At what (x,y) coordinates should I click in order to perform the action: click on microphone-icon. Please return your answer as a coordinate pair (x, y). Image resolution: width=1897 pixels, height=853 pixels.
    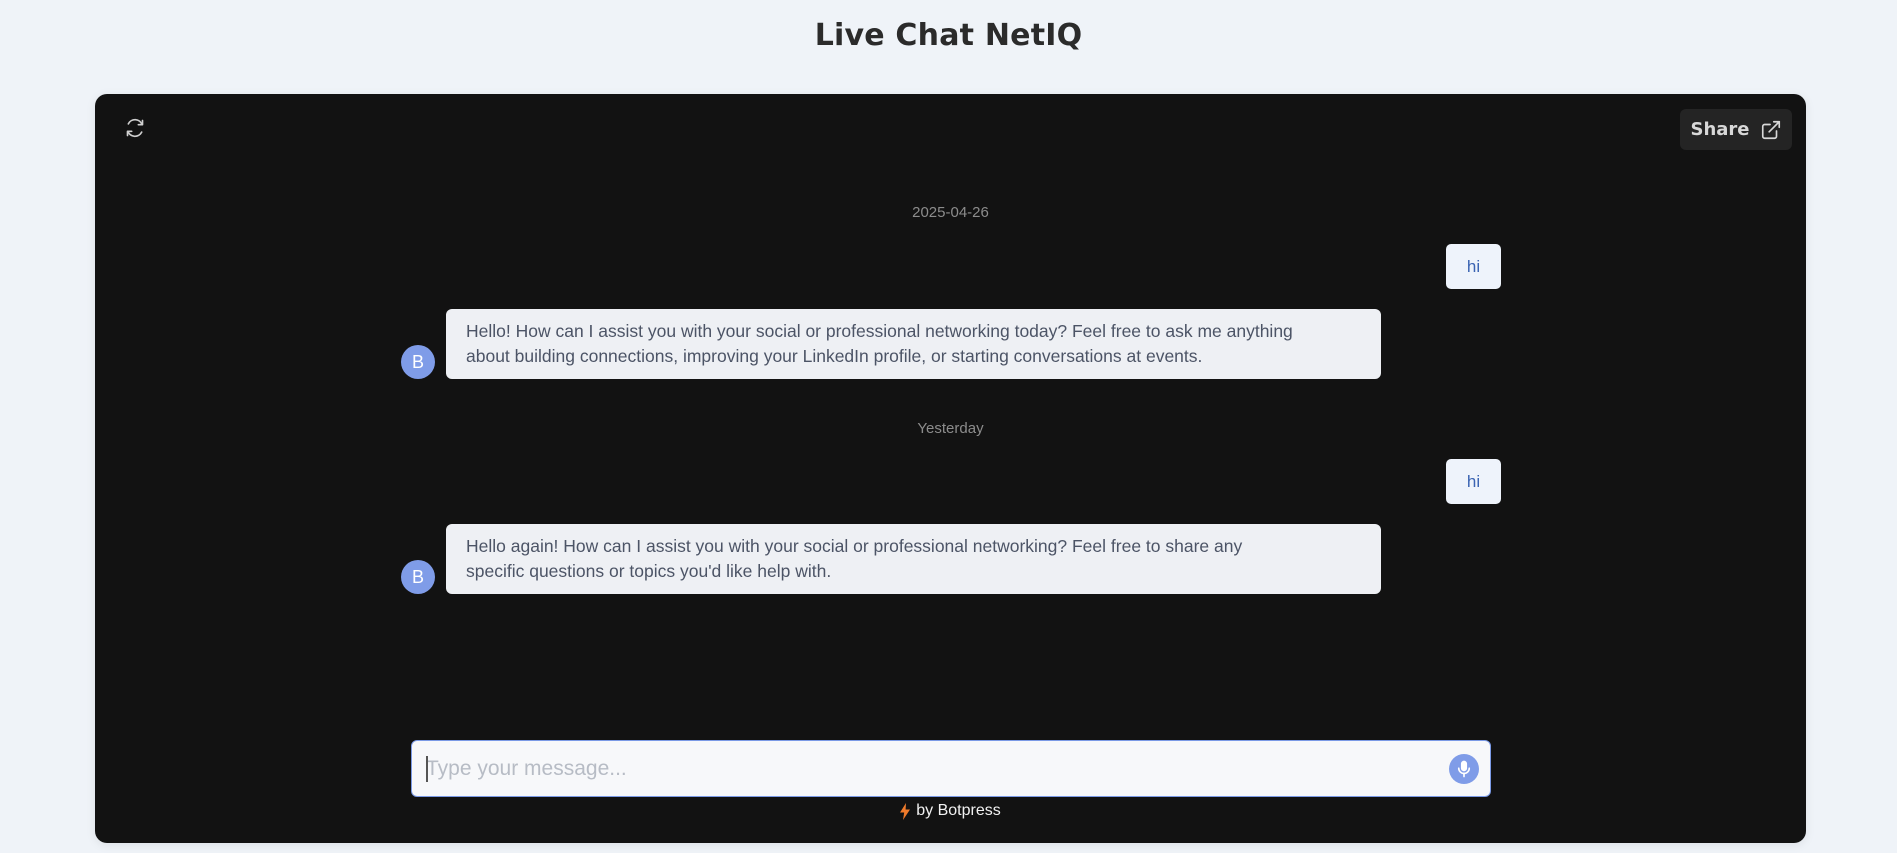
    Looking at the image, I should click on (1464, 769).